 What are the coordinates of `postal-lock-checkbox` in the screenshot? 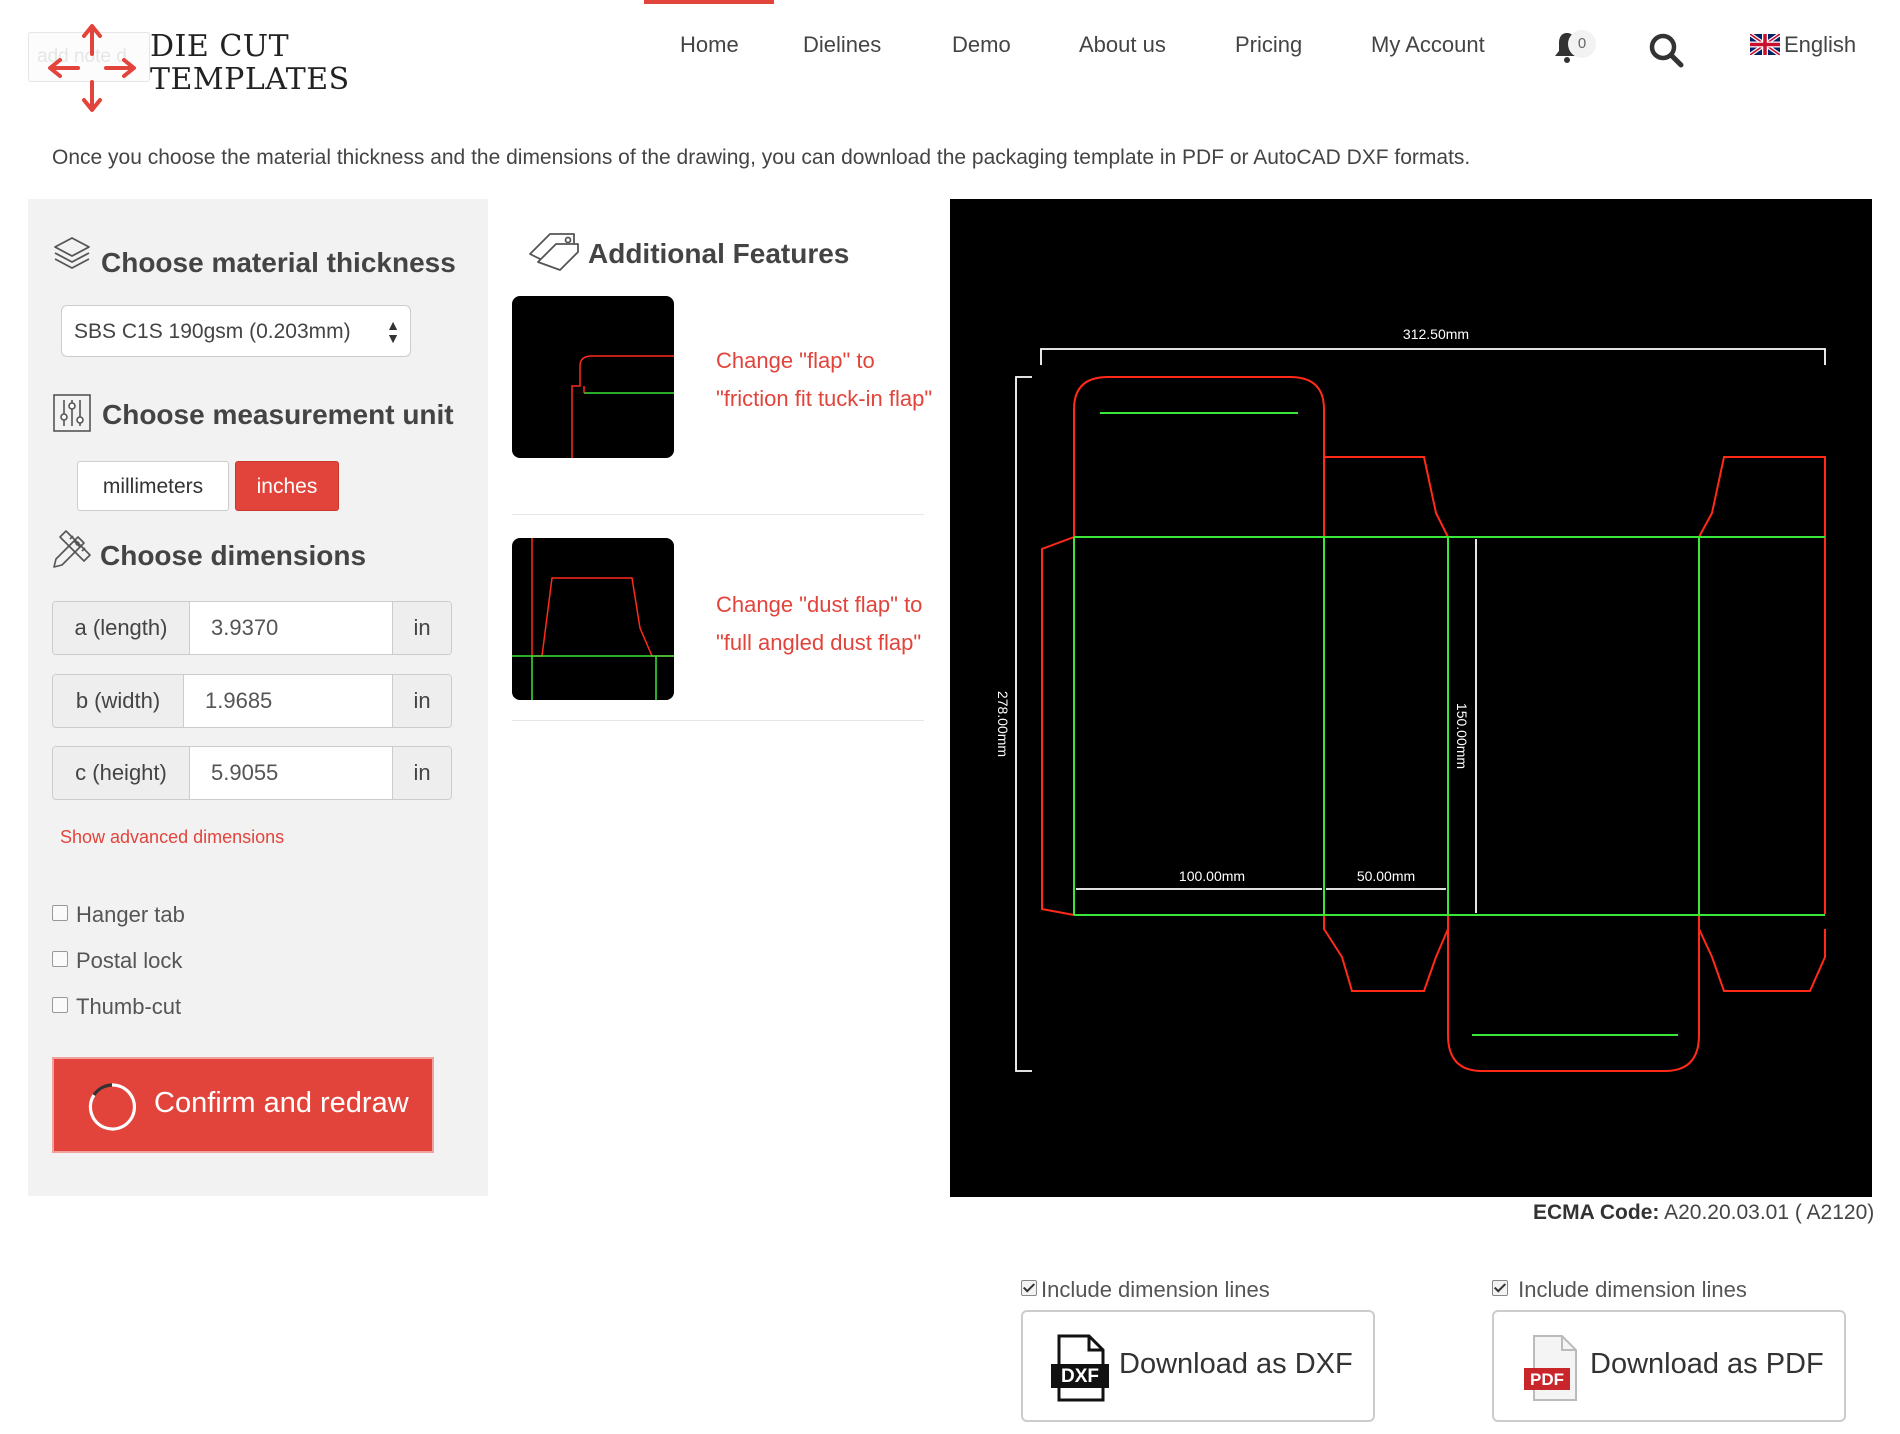 It's located at (60, 959).